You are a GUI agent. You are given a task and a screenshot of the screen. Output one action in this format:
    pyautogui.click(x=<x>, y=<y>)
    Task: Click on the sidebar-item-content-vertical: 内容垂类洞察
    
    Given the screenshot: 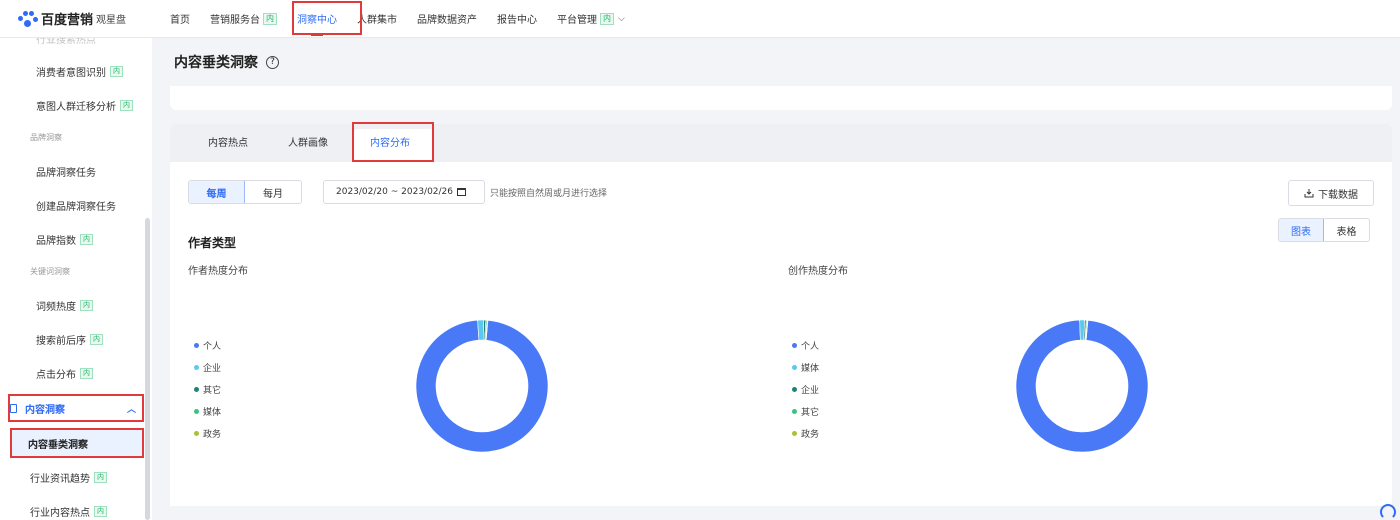 What is the action you would take?
    pyautogui.click(x=77, y=443)
    